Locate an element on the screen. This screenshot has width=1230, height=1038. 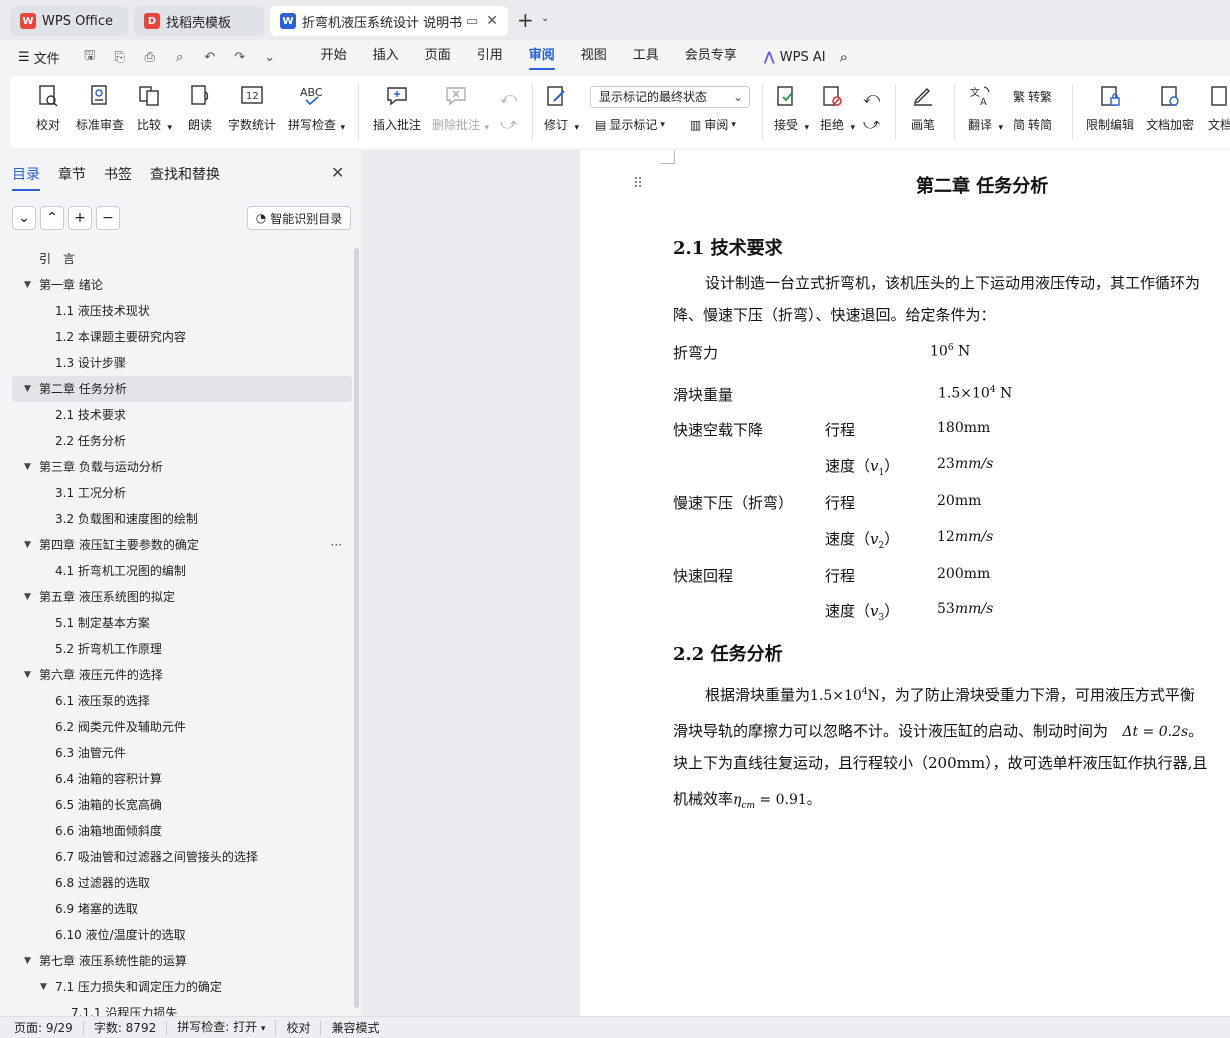
toc-item: ▼ 第六章 液压元件的选择 is located at coordinates (182, 675).